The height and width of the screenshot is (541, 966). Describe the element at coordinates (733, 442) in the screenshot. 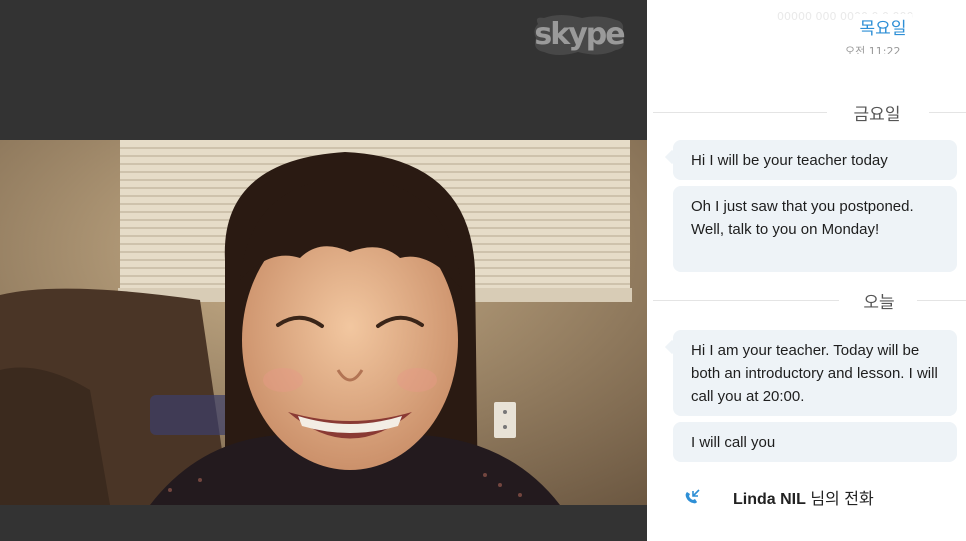

I see `message-text: I will call you` at that location.